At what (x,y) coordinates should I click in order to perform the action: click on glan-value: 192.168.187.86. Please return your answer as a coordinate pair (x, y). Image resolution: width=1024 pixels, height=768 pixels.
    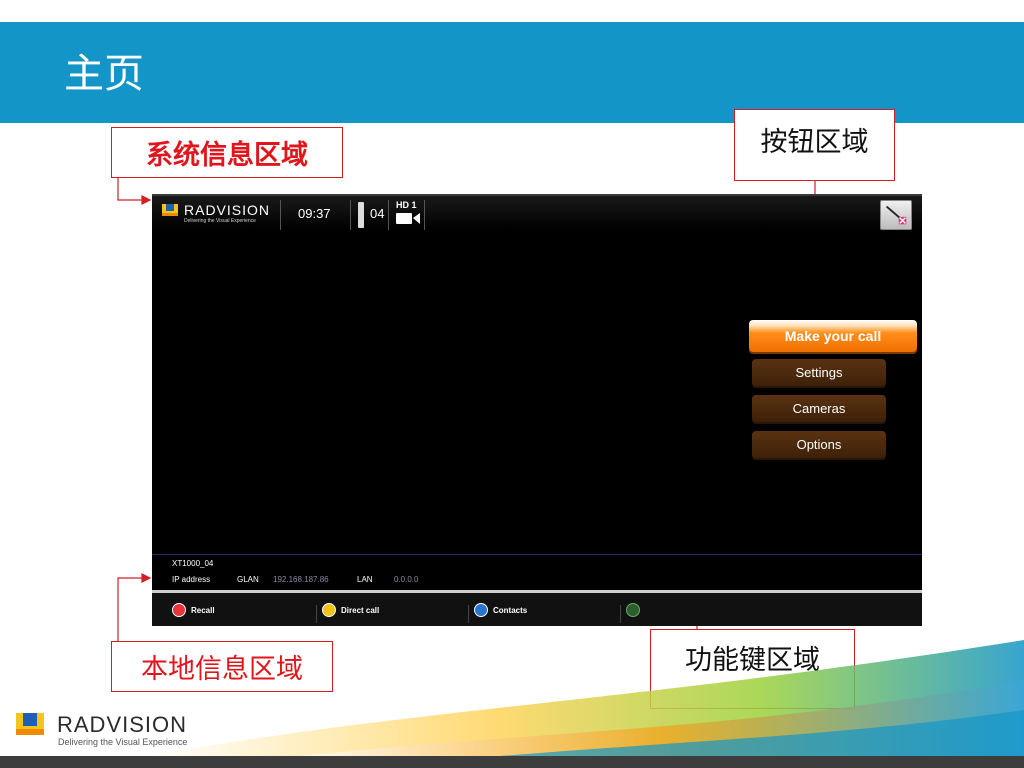
    Looking at the image, I should click on (301, 579).